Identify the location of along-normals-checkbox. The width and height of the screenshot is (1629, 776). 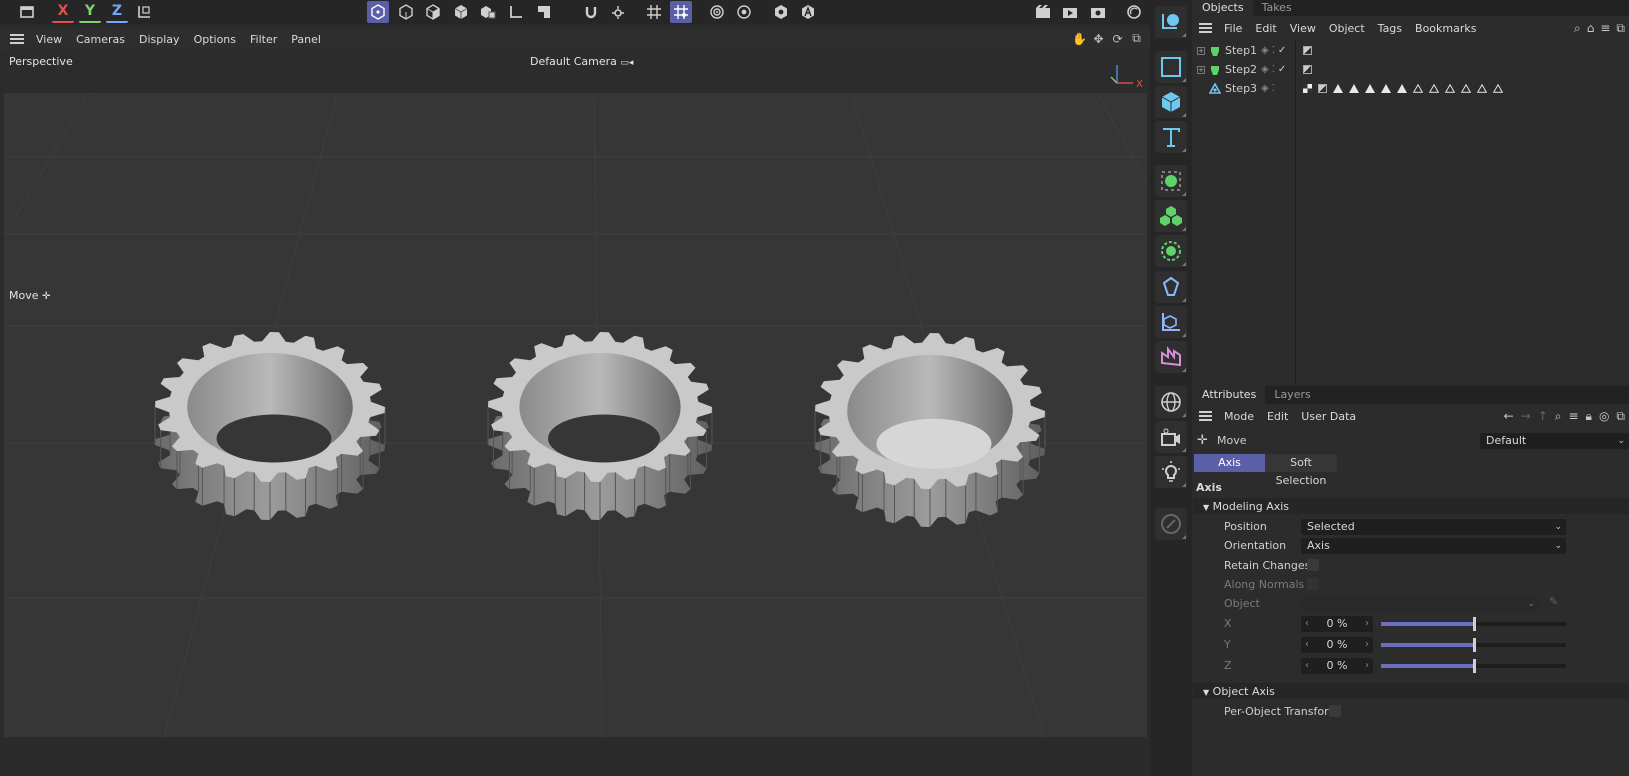
(1313, 584).